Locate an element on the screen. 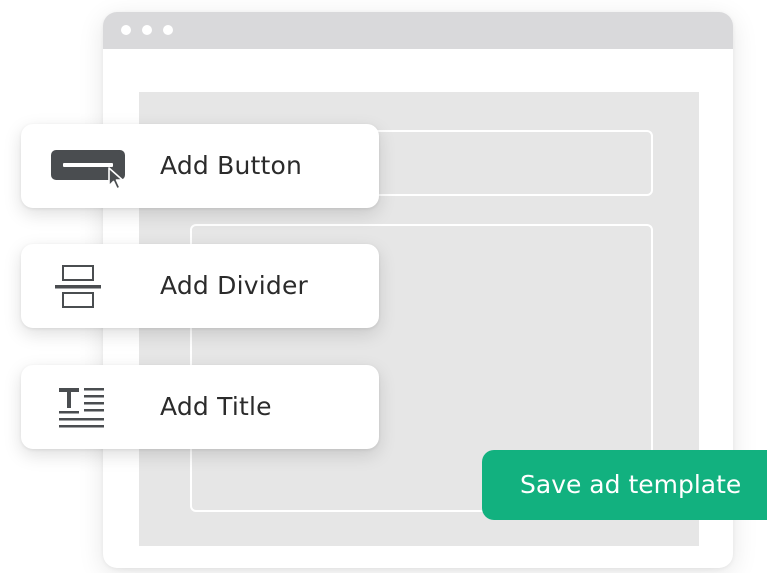  divider-icon is located at coordinates (89, 287).